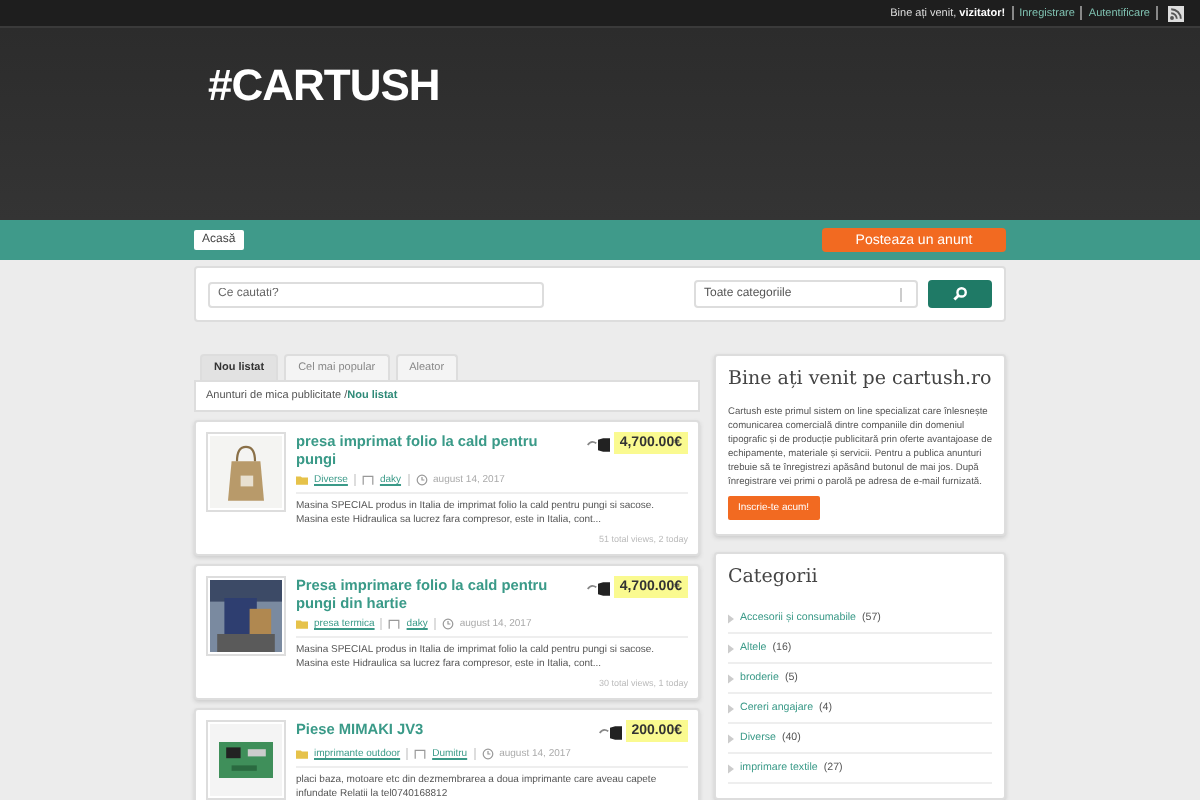 Image resolution: width=1200 pixels, height=800 pixels. What do you see at coordinates (774, 579) in the screenshot?
I see `panel-title: Categorii` at bounding box center [774, 579].